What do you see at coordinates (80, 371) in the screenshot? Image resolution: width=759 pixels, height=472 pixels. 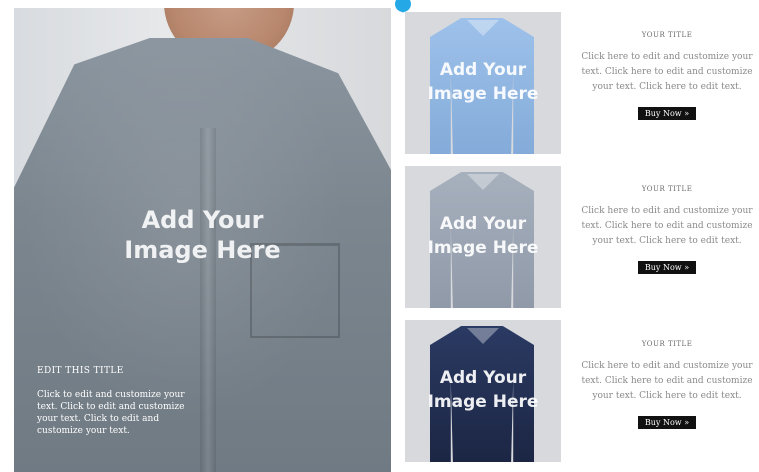 I see `hero-caption-title: EDIT THIS TITLE` at bounding box center [80, 371].